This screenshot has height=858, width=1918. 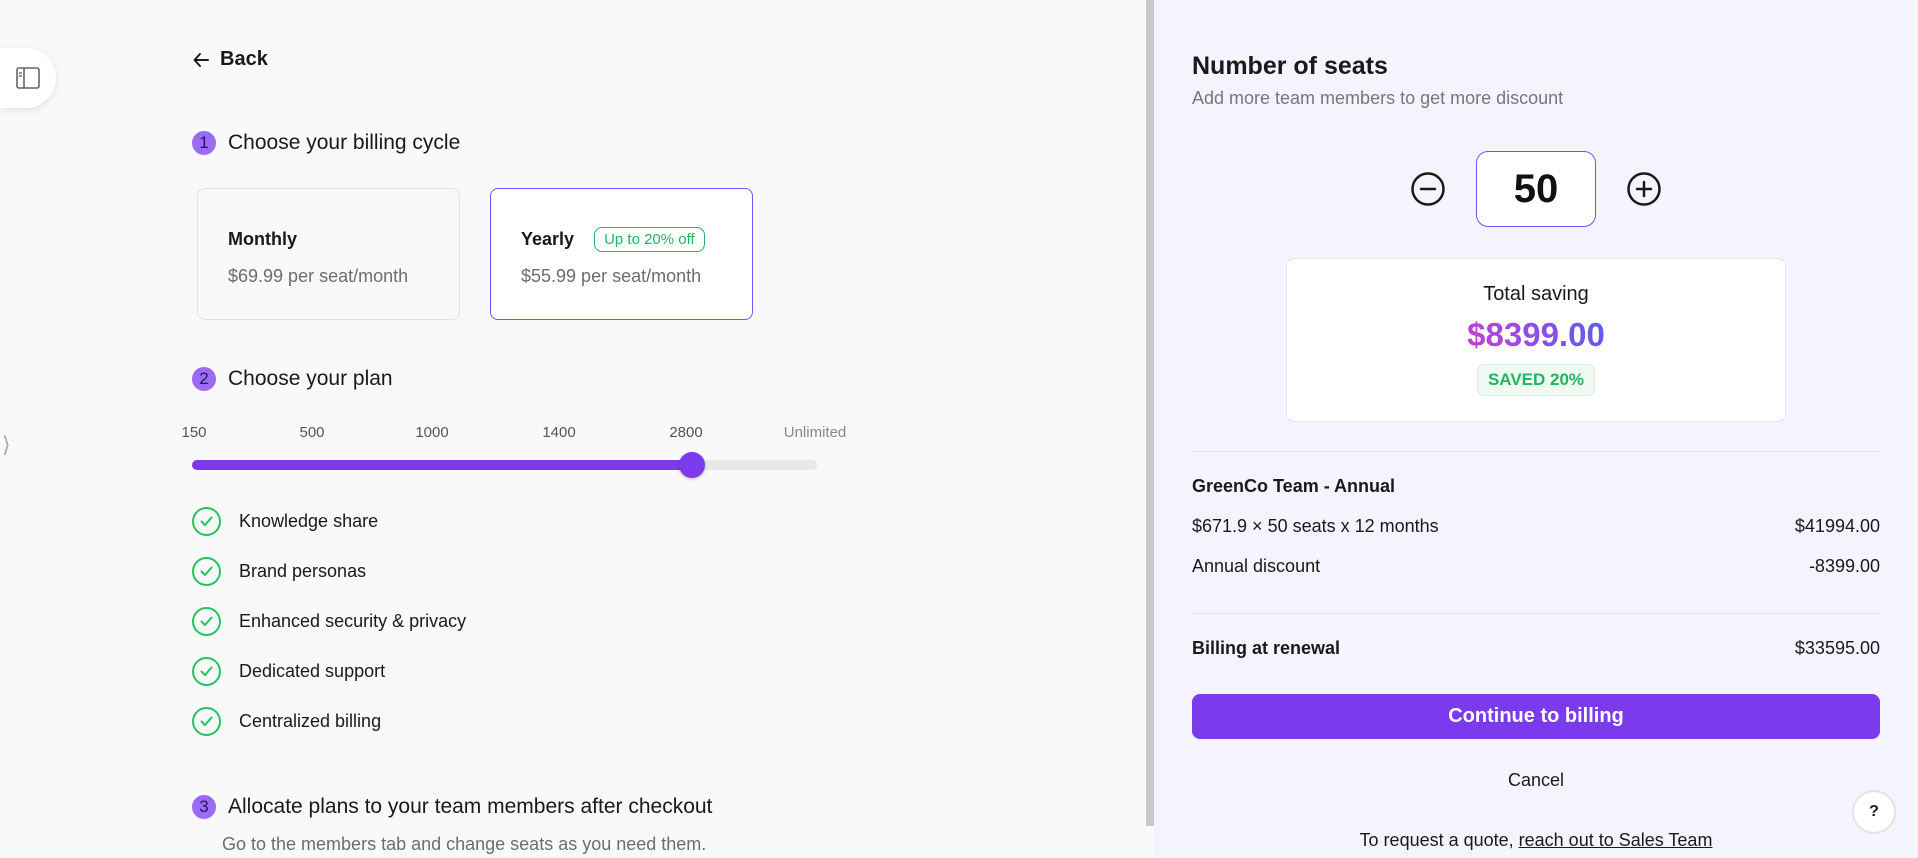 I want to click on help-button: ?, so click(x=1874, y=812).